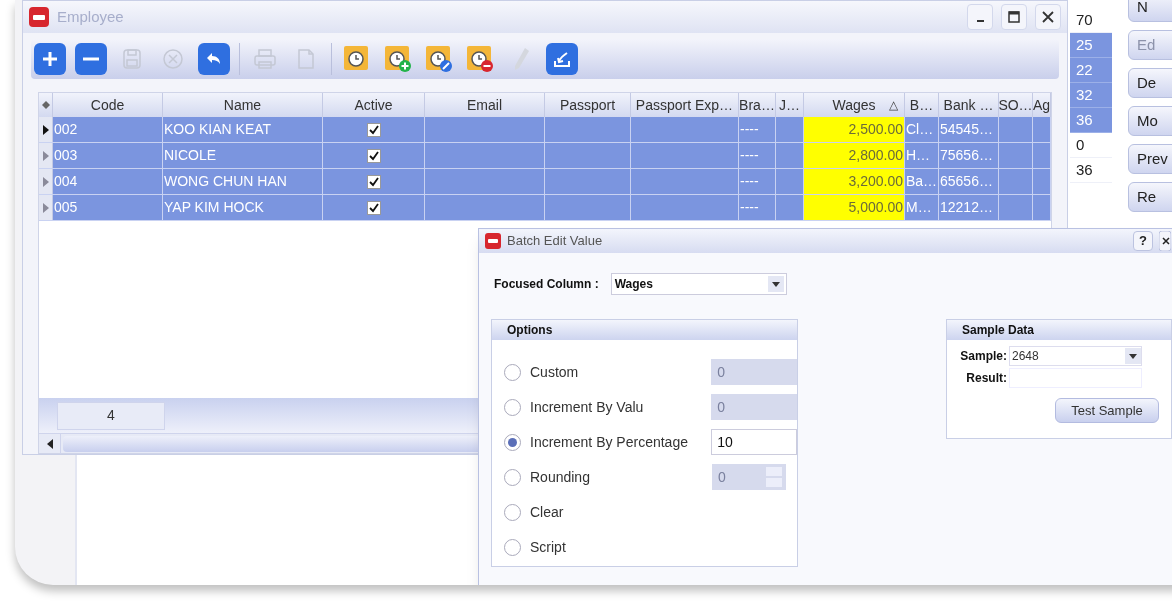 This screenshot has width=1172, height=616. I want to click on side-button: Re, so click(1150, 197).